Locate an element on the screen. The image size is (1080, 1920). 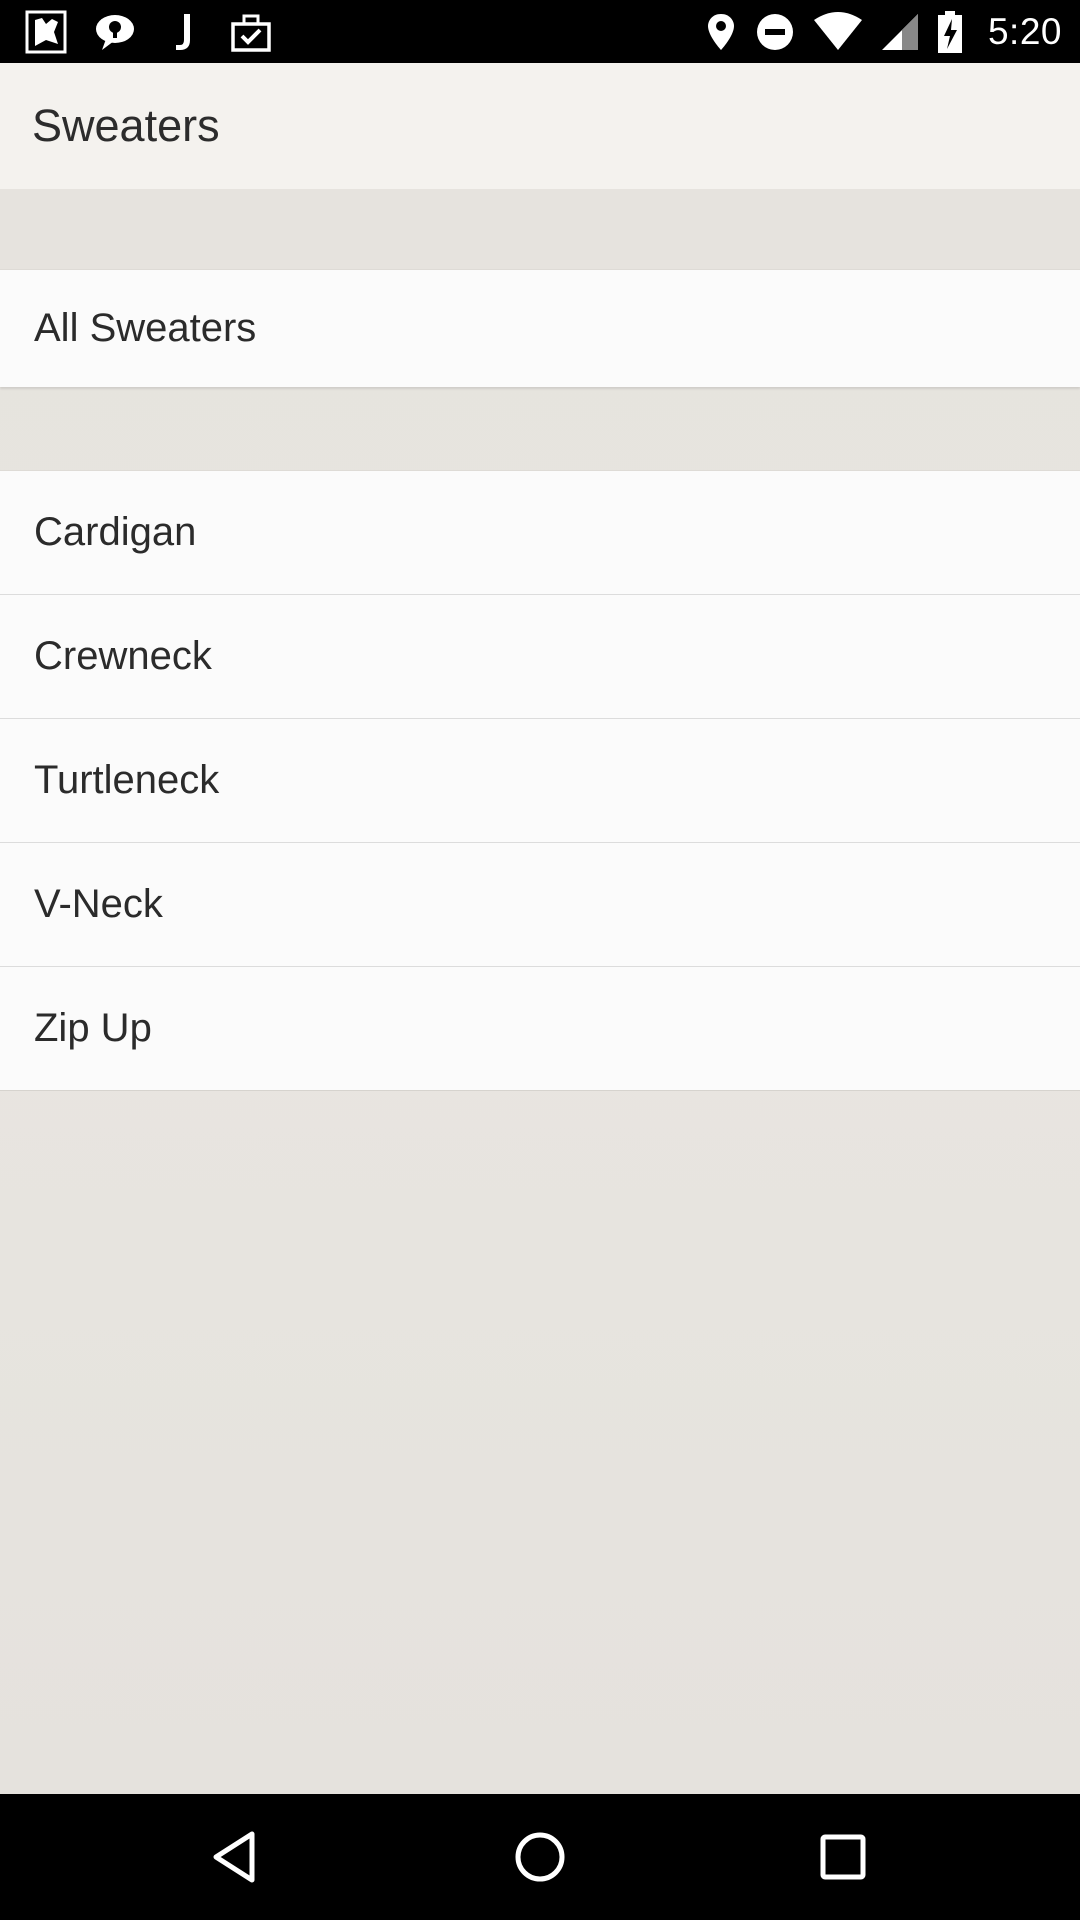
map-app-icon is located at coordinates (47, 32).